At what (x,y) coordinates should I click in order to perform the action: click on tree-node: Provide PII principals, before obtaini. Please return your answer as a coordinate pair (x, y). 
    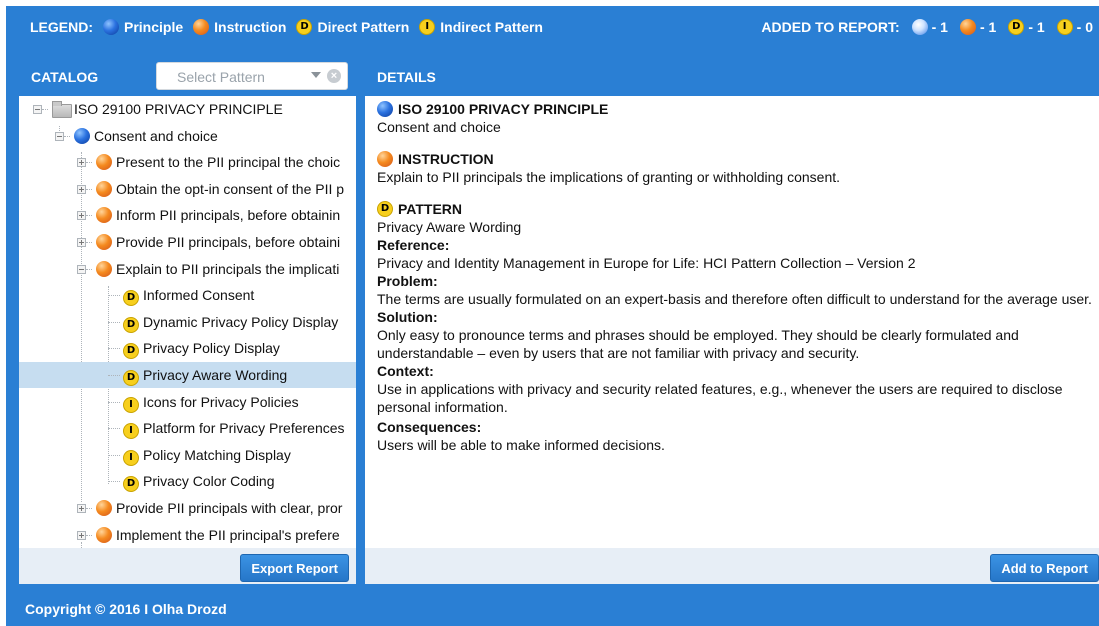
    Looking at the image, I should click on (187, 242).